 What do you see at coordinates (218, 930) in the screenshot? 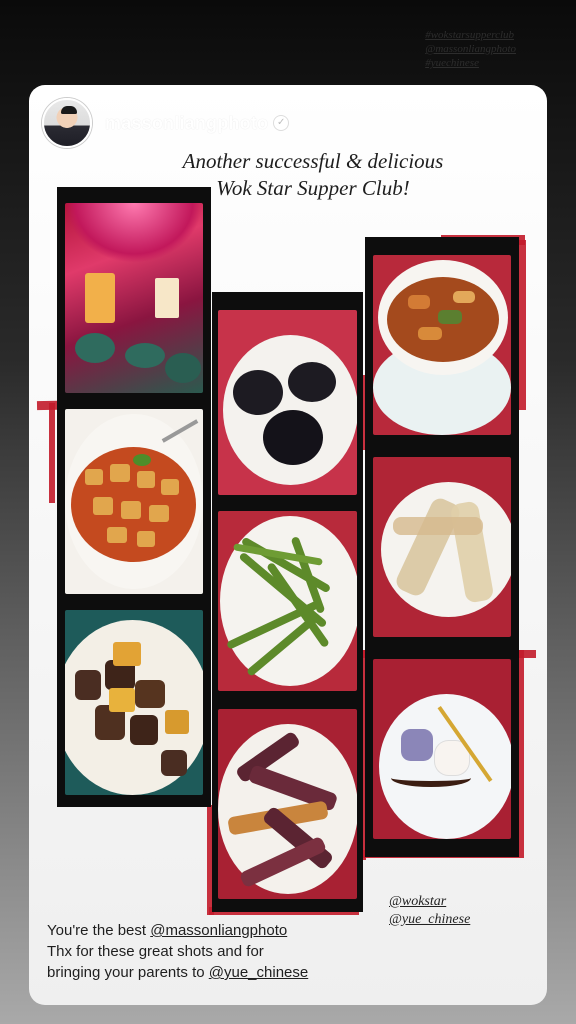
I see `caption-mention-massonliangphoto: @massonliangphoto` at bounding box center [218, 930].